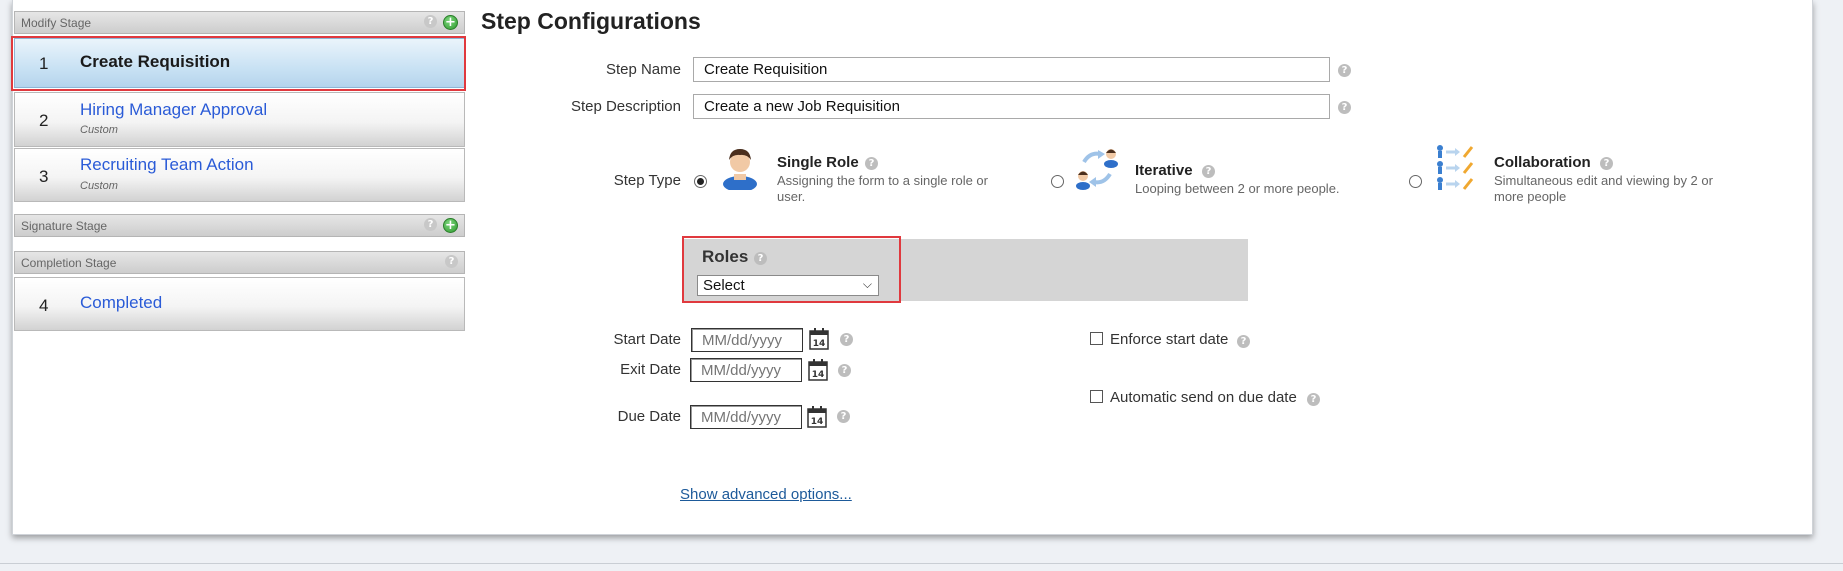 This screenshot has width=1843, height=571. I want to click on iterative-people-icon, so click(1097, 169).